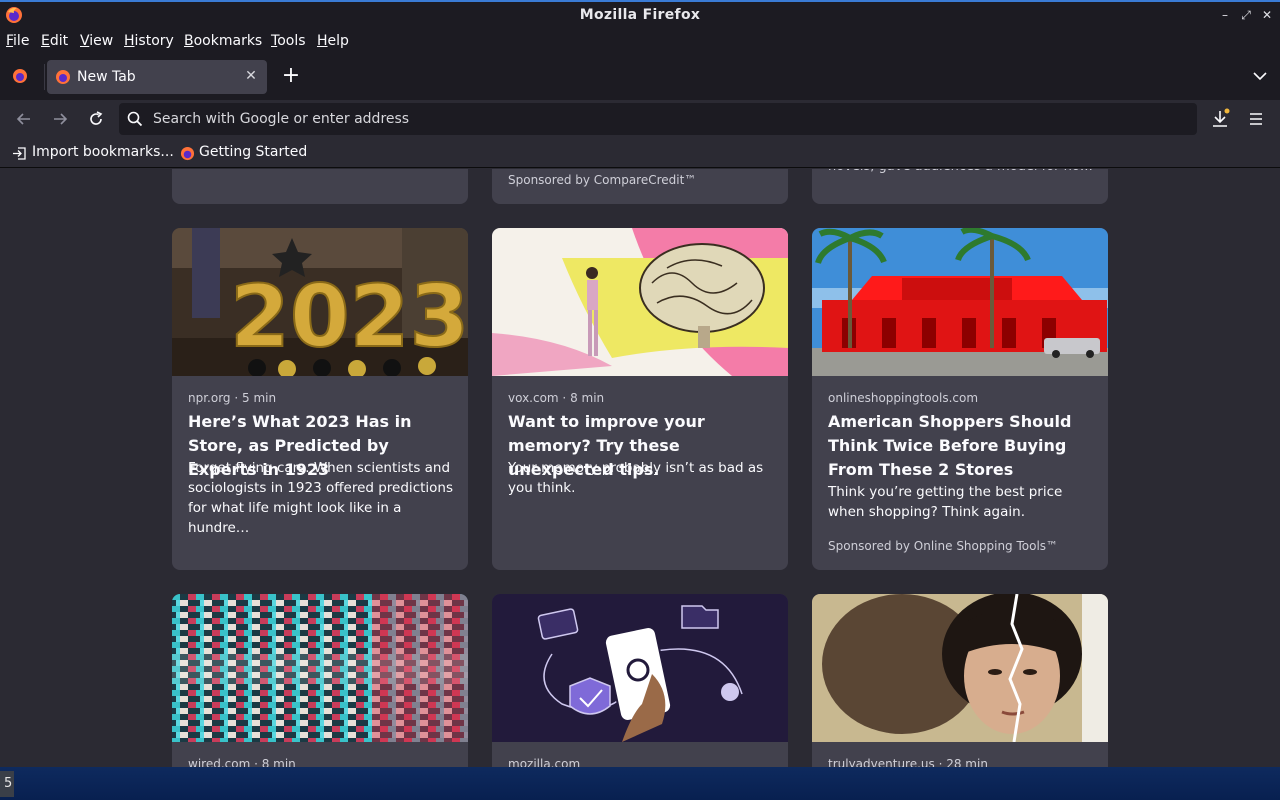 The image size is (1280, 800). I want to click on search-icon, so click(135, 119).